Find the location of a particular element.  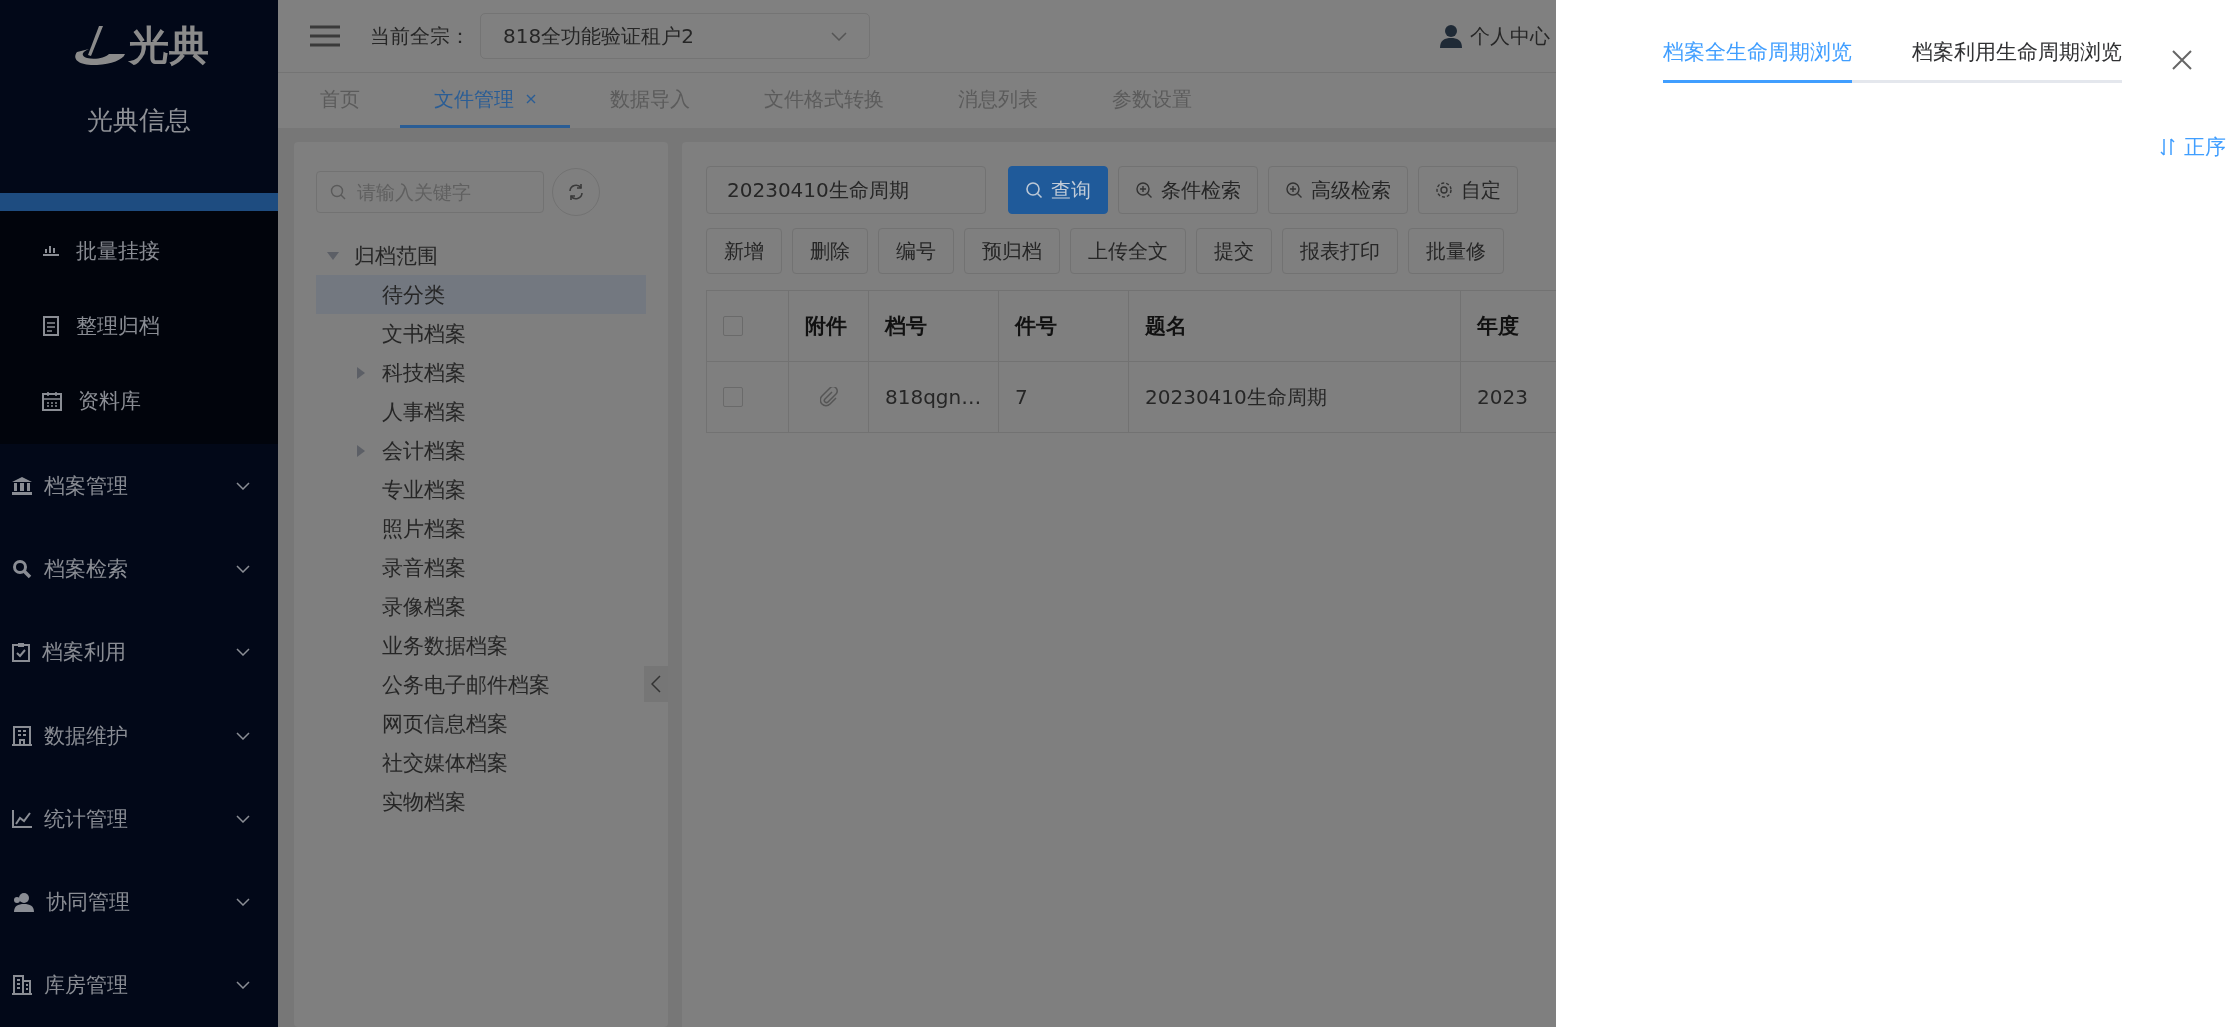

tree-node: 科技档案 is located at coordinates (481, 372).